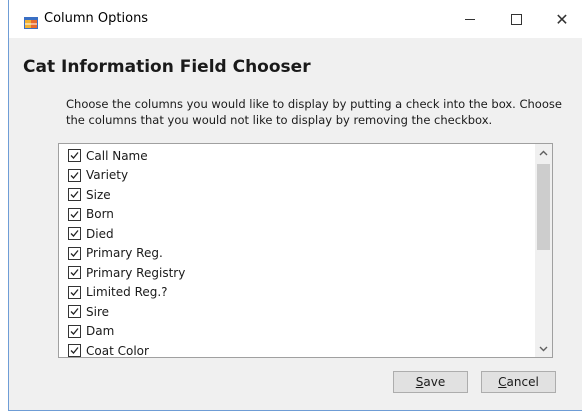 The width and height of the screenshot is (582, 415). Describe the element at coordinates (167, 67) in the screenshot. I see `page-title: Cat Information Field Chooser` at that location.